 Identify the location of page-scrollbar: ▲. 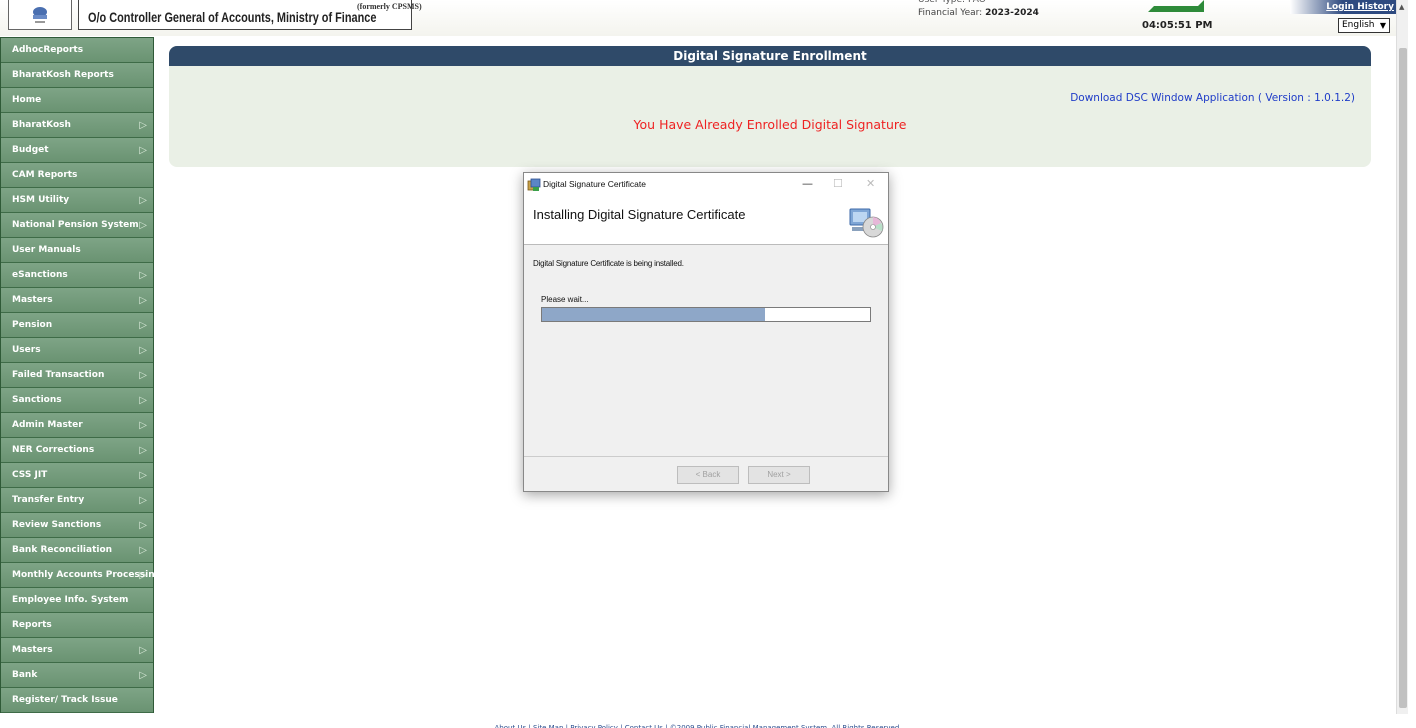
(1402, 357).